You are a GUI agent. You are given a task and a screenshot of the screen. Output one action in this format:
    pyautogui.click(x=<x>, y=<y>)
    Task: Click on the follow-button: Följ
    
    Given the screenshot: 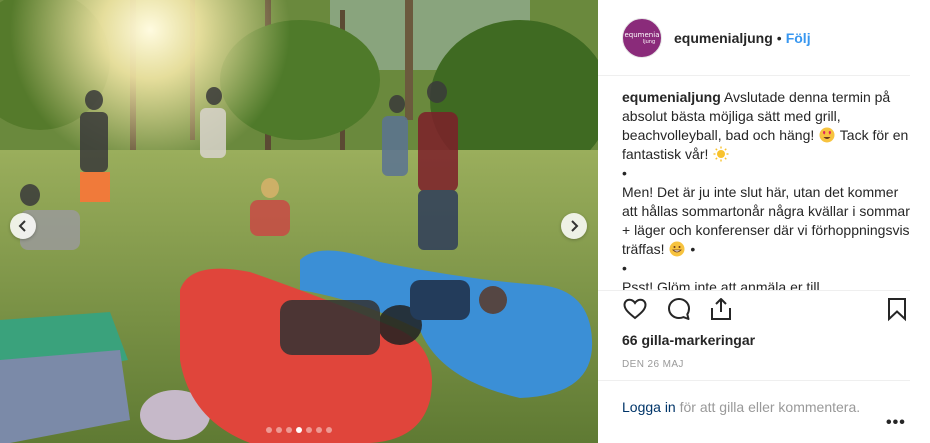 What is the action you would take?
    pyautogui.click(x=798, y=38)
    